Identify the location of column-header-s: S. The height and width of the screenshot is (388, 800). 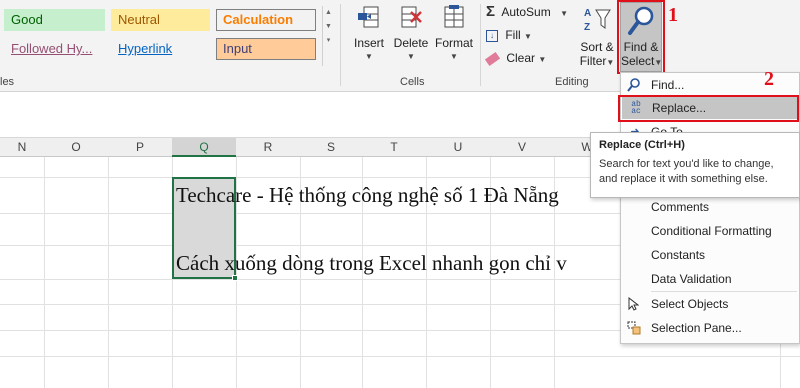
(331, 147).